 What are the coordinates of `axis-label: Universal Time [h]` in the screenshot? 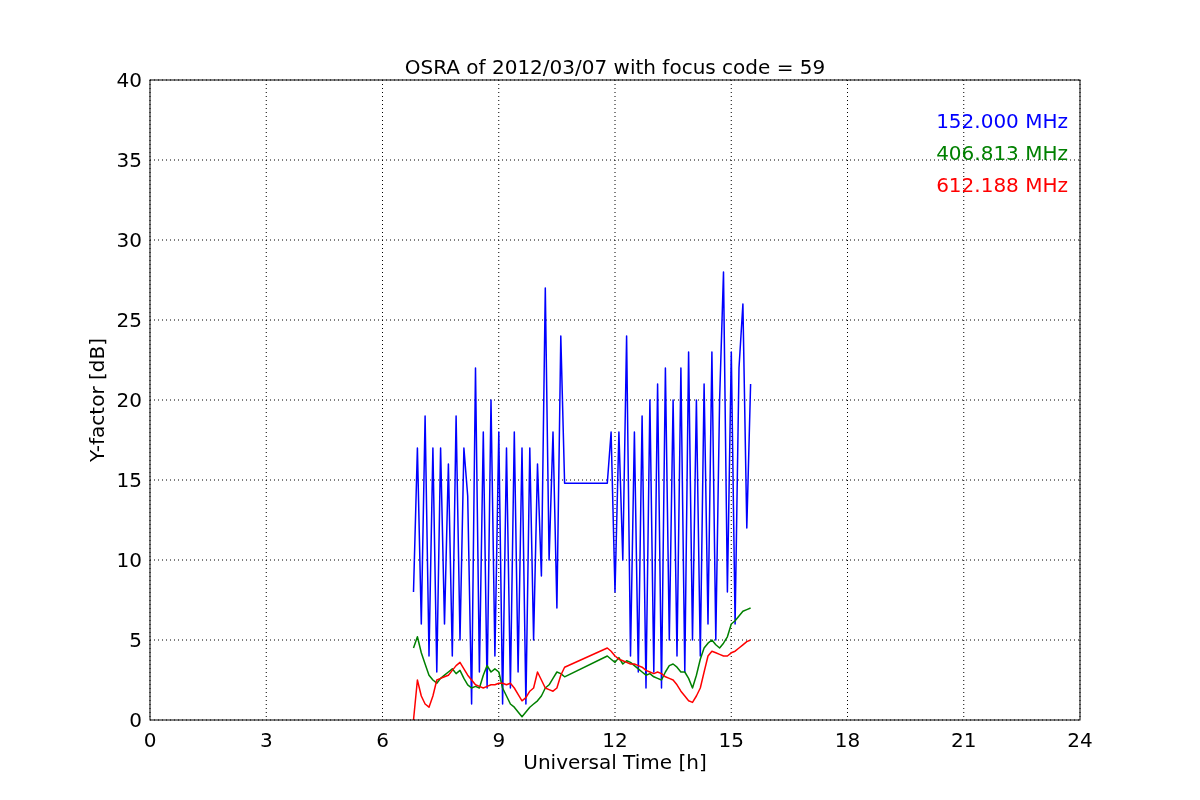 It's located at (615, 762).